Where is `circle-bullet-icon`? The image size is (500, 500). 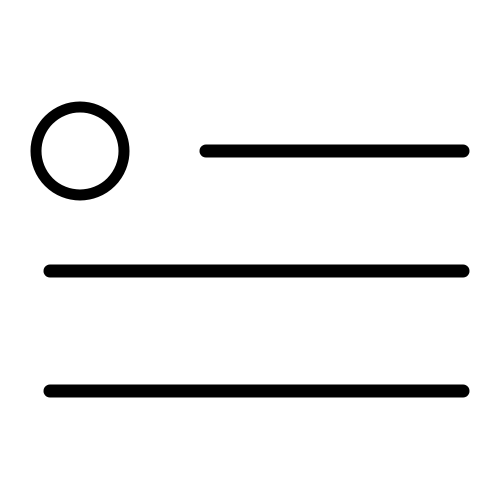
circle-bullet-icon is located at coordinates (80, 151).